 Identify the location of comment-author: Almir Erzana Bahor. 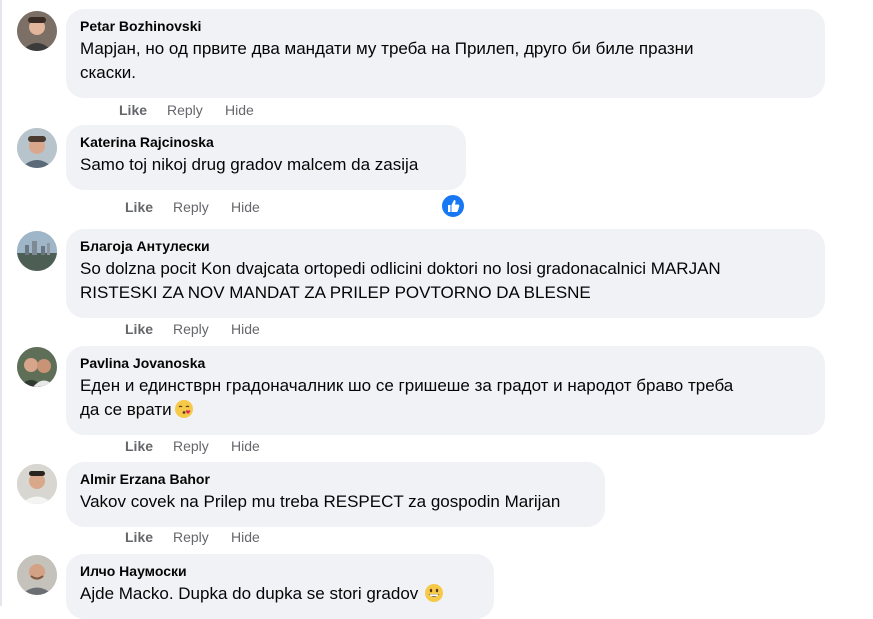
(335, 479).